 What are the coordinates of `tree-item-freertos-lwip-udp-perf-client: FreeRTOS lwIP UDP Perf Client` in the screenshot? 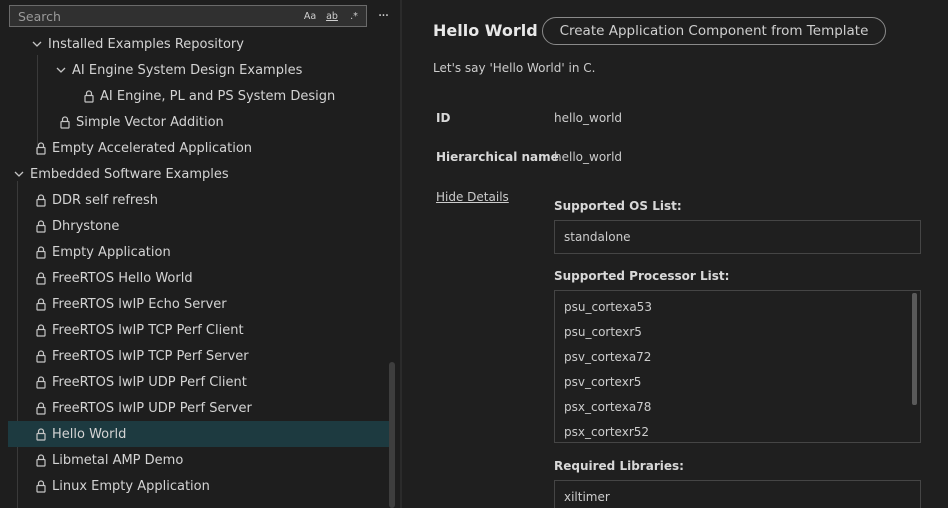 It's located at (199, 382).